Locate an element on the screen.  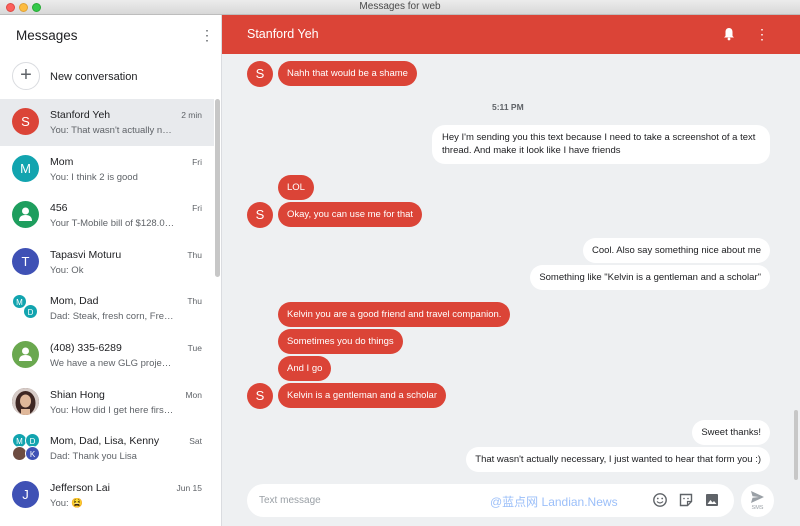
window-titlebar: Messages for web is located at coordinates (400, 7).